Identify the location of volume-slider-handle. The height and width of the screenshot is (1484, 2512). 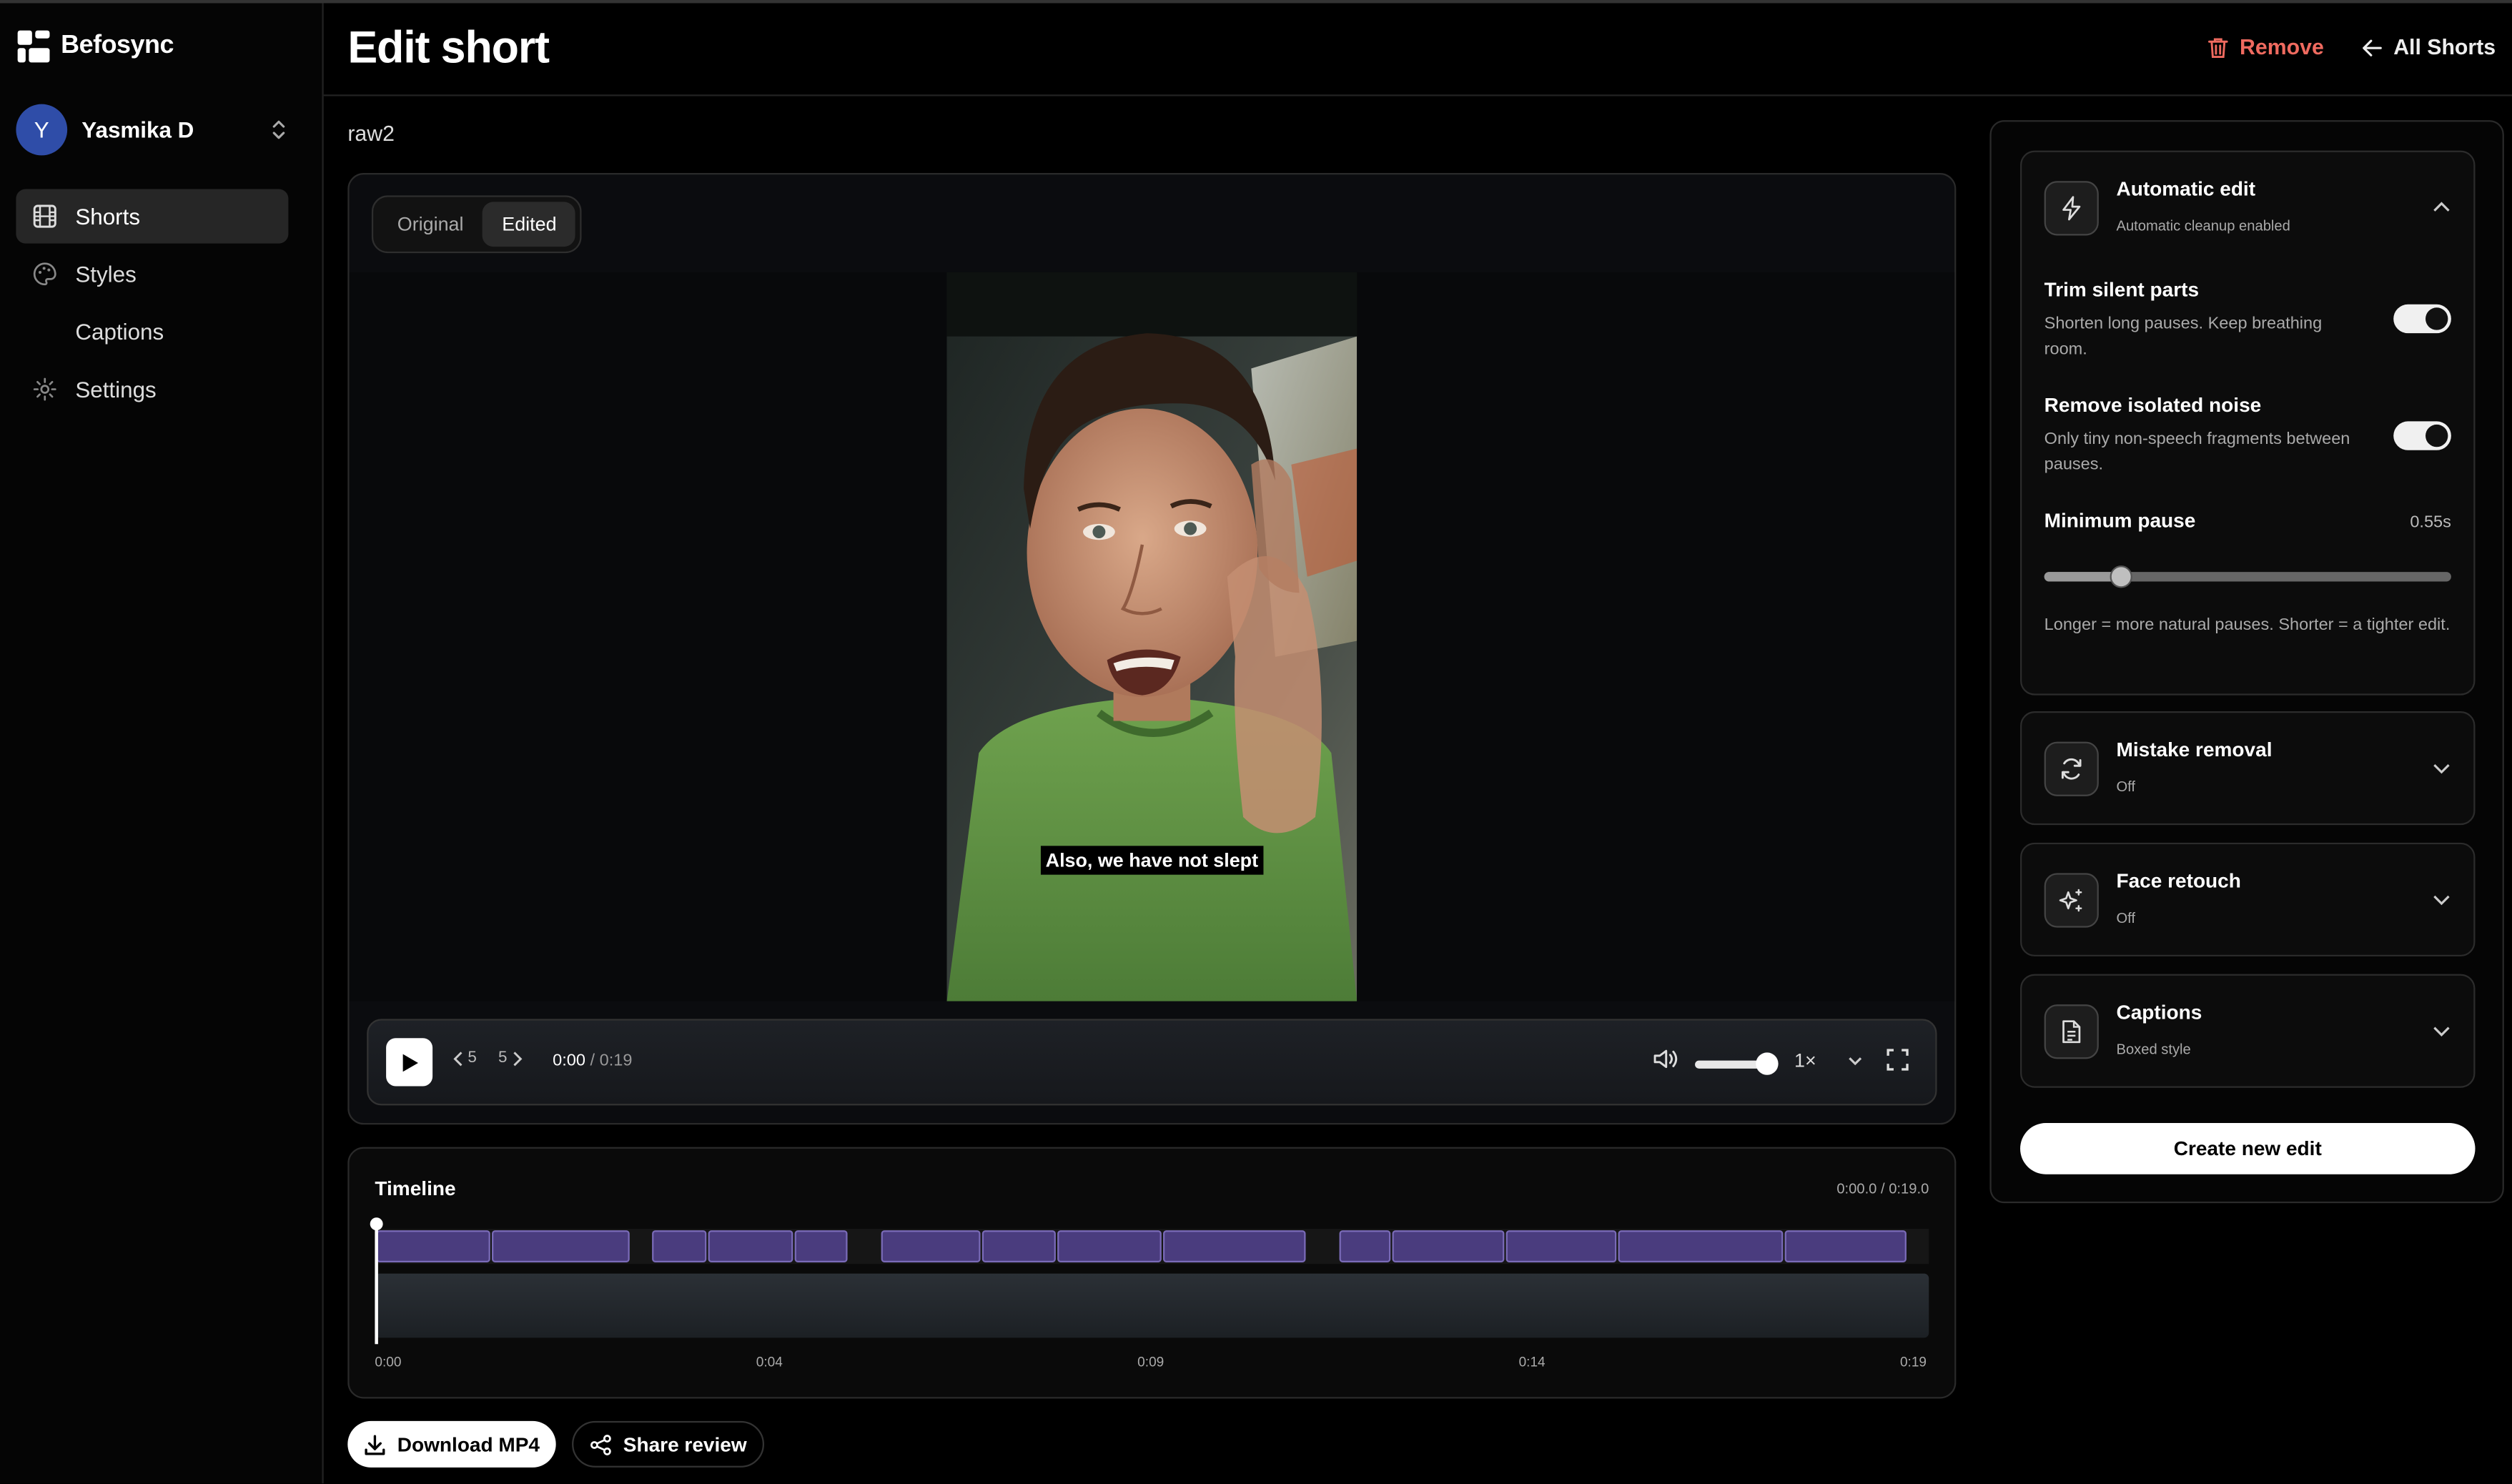
(1767, 1063).